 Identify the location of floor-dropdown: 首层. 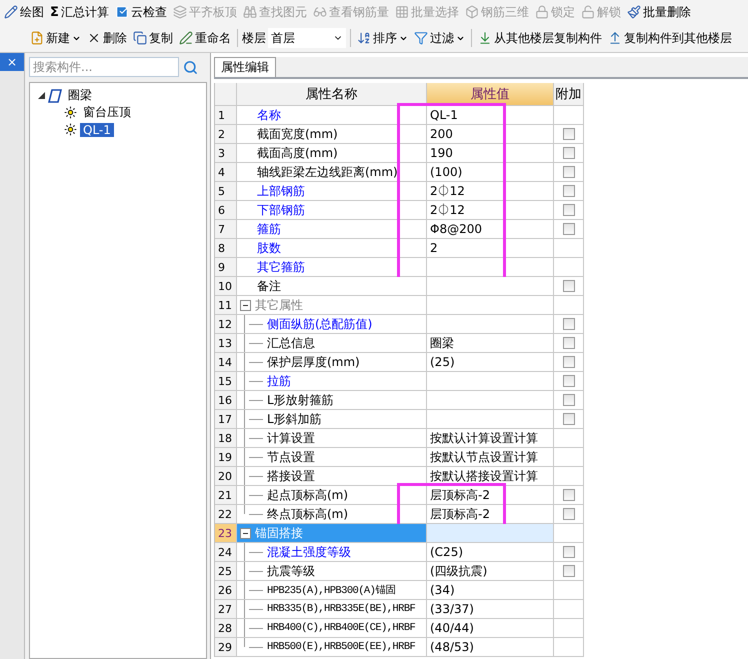
(307, 38).